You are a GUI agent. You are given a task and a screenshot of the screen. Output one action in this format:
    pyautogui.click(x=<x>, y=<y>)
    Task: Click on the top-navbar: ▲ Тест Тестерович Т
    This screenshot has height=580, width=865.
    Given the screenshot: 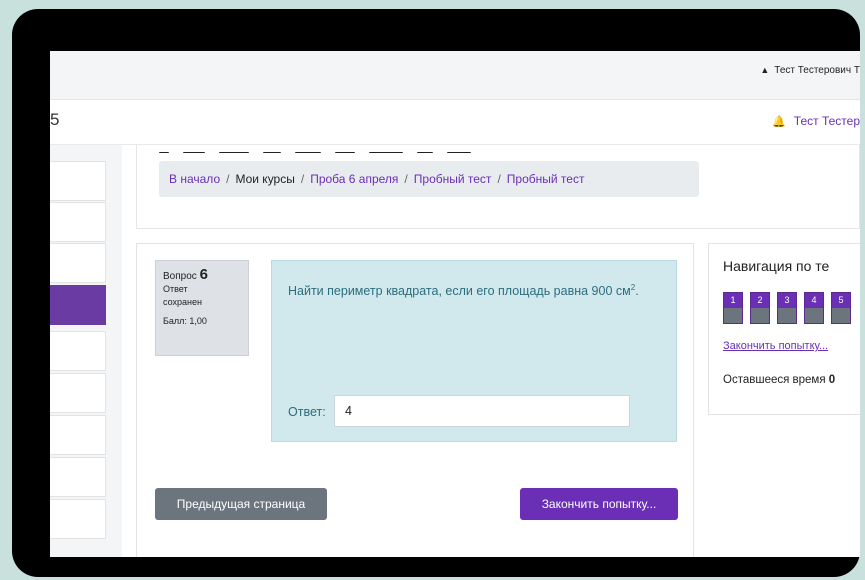 What is the action you would take?
    pyautogui.click(x=455, y=75)
    